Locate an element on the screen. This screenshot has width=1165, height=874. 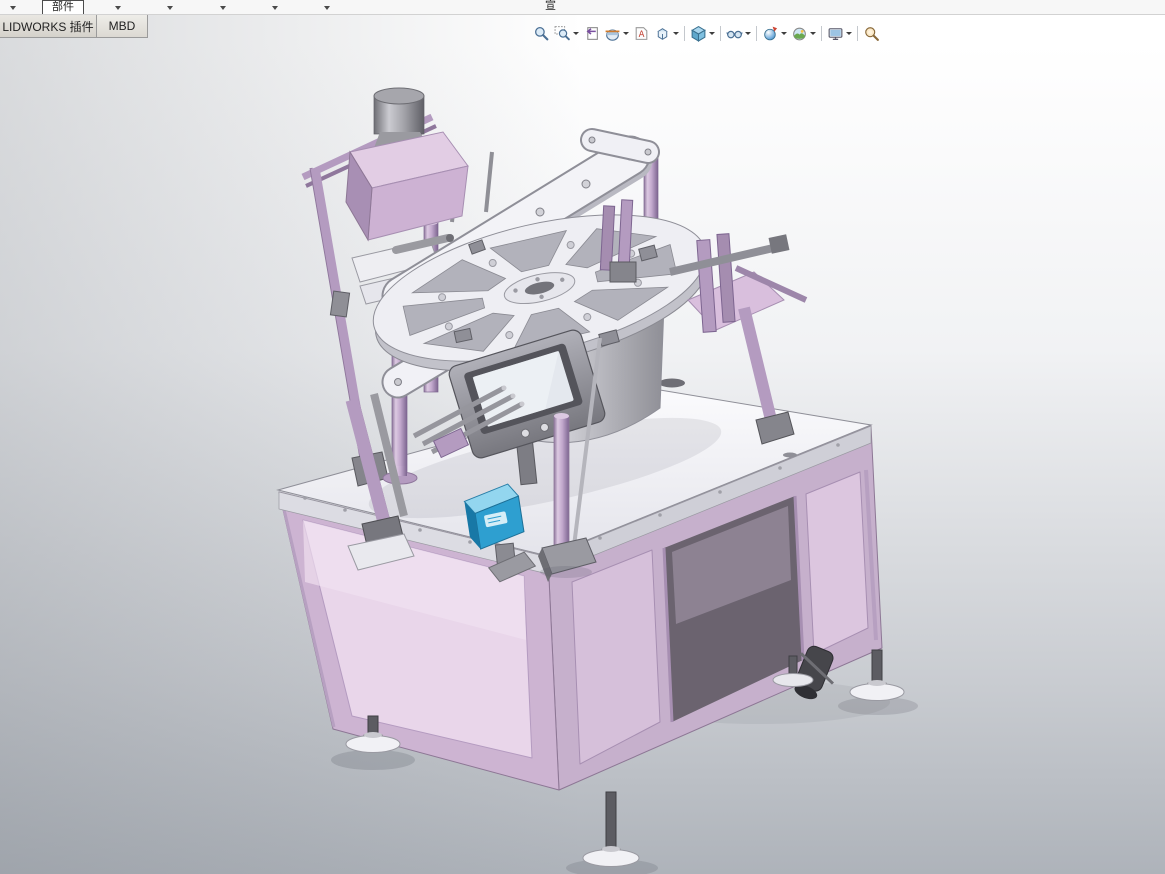
tab-mbd: MBD is located at coordinates (122, 26).